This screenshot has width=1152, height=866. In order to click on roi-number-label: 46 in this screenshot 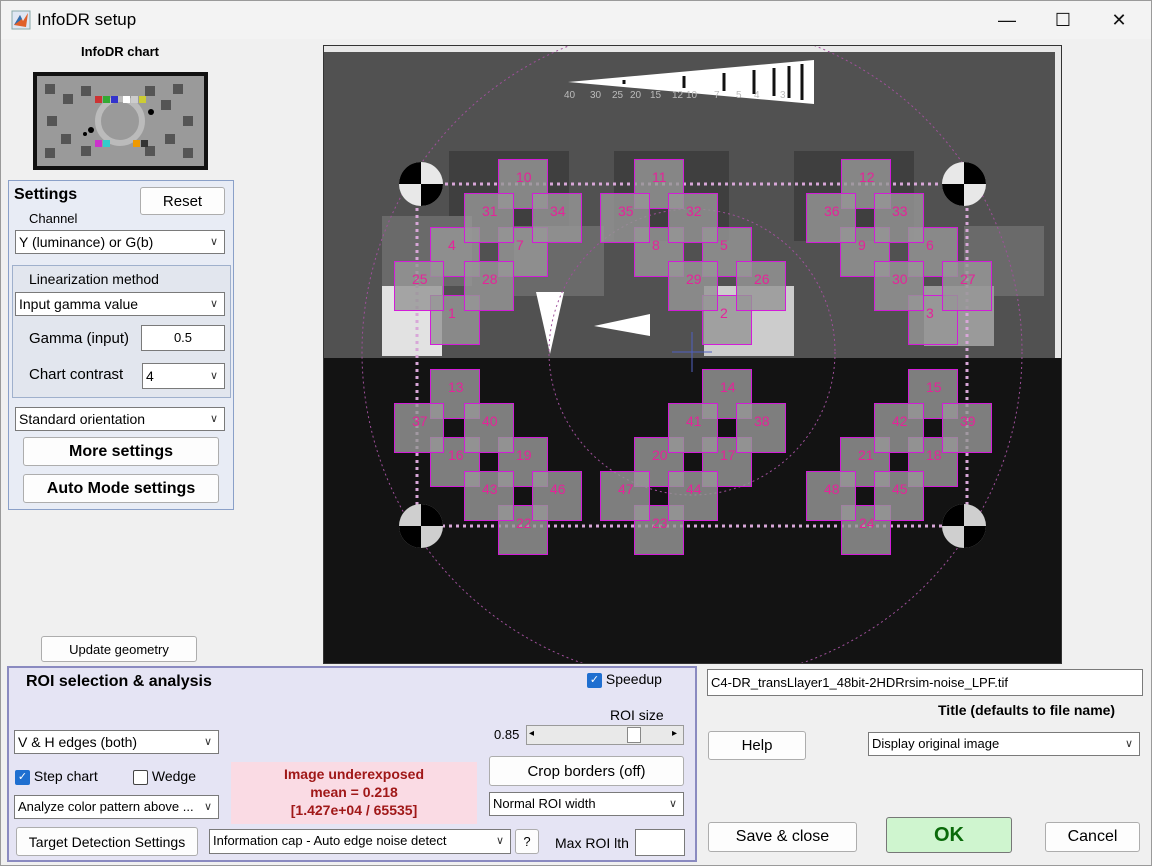, I will do `click(558, 489)`.